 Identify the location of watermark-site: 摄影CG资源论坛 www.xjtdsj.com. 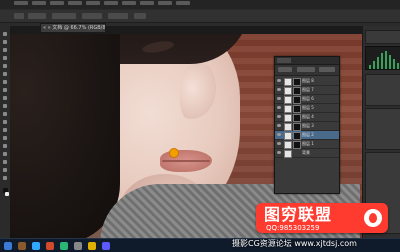
(294, 243).